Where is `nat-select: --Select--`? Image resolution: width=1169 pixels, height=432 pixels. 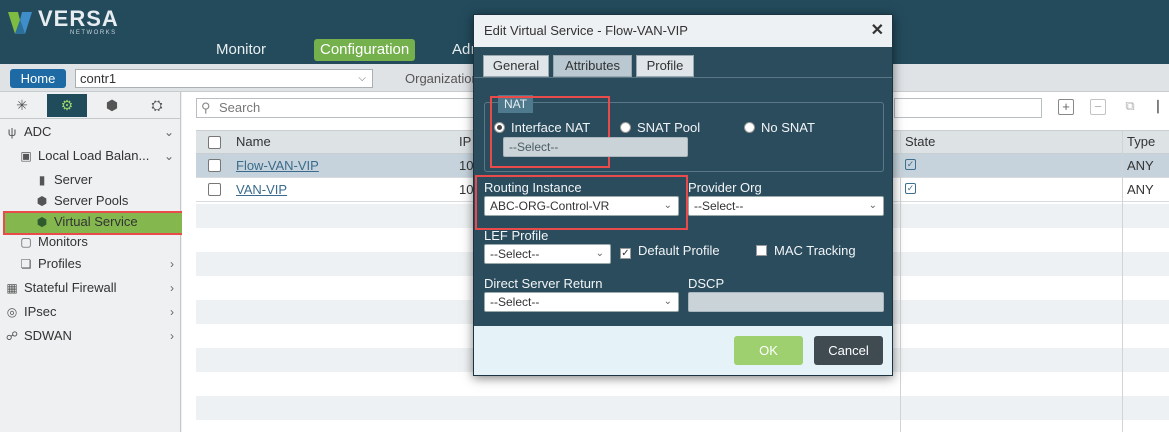 nat-select: --Select-- is located at coordinates (595, 147).